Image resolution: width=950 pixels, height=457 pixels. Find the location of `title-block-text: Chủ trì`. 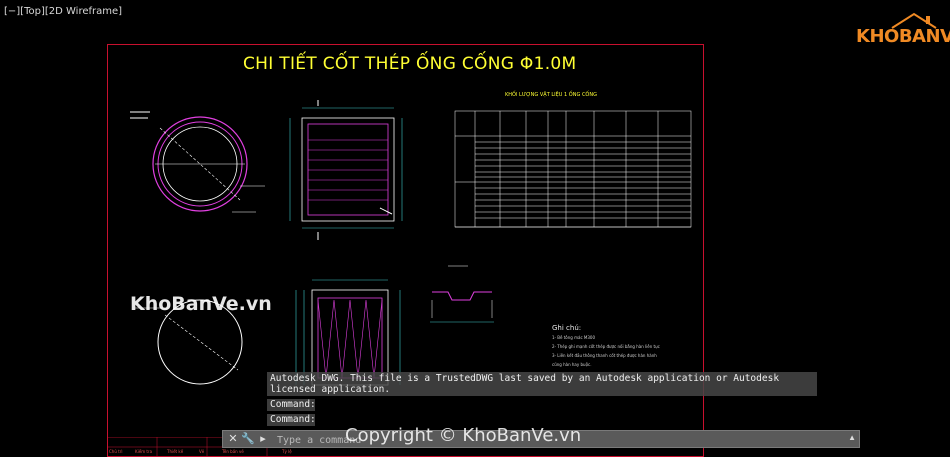

title-block-text: Chủ trì is located at coordinates (116, 451).